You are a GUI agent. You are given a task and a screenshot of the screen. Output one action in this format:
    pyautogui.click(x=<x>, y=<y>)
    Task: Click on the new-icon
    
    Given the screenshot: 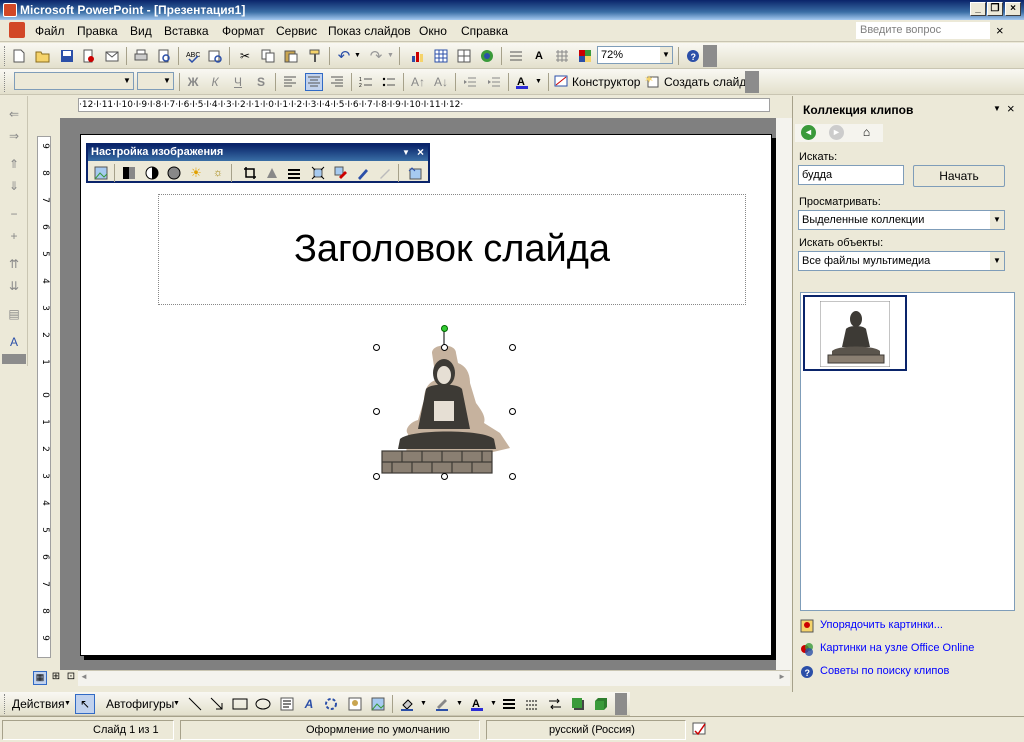 What is the action you would take?
    pyautogui.click(x=19, y=56)
    